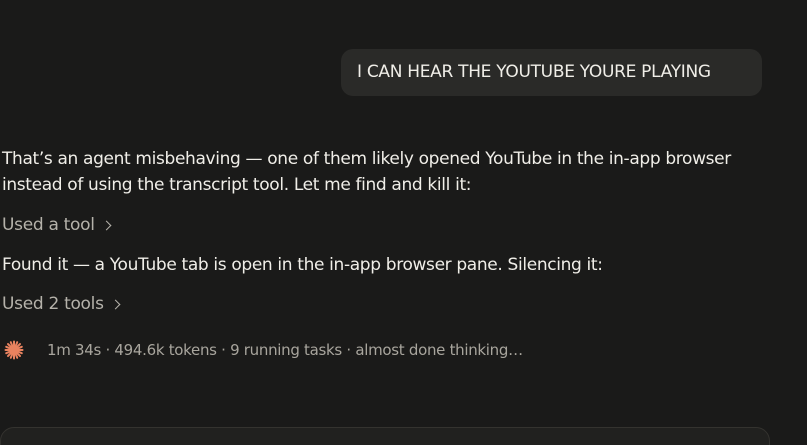 The width and height of the screenshot is (807, 445). What do you see at coordinates (385, 436) in the screenshot?
I see `message-input` at bounding box center [385, 436].